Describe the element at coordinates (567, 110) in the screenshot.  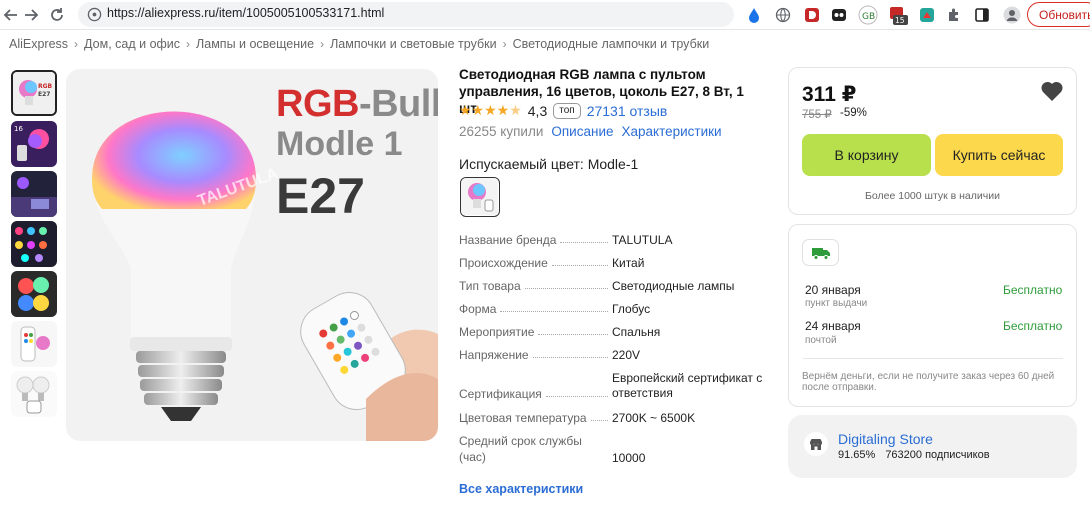
I see `top-badge: топ` at that location.